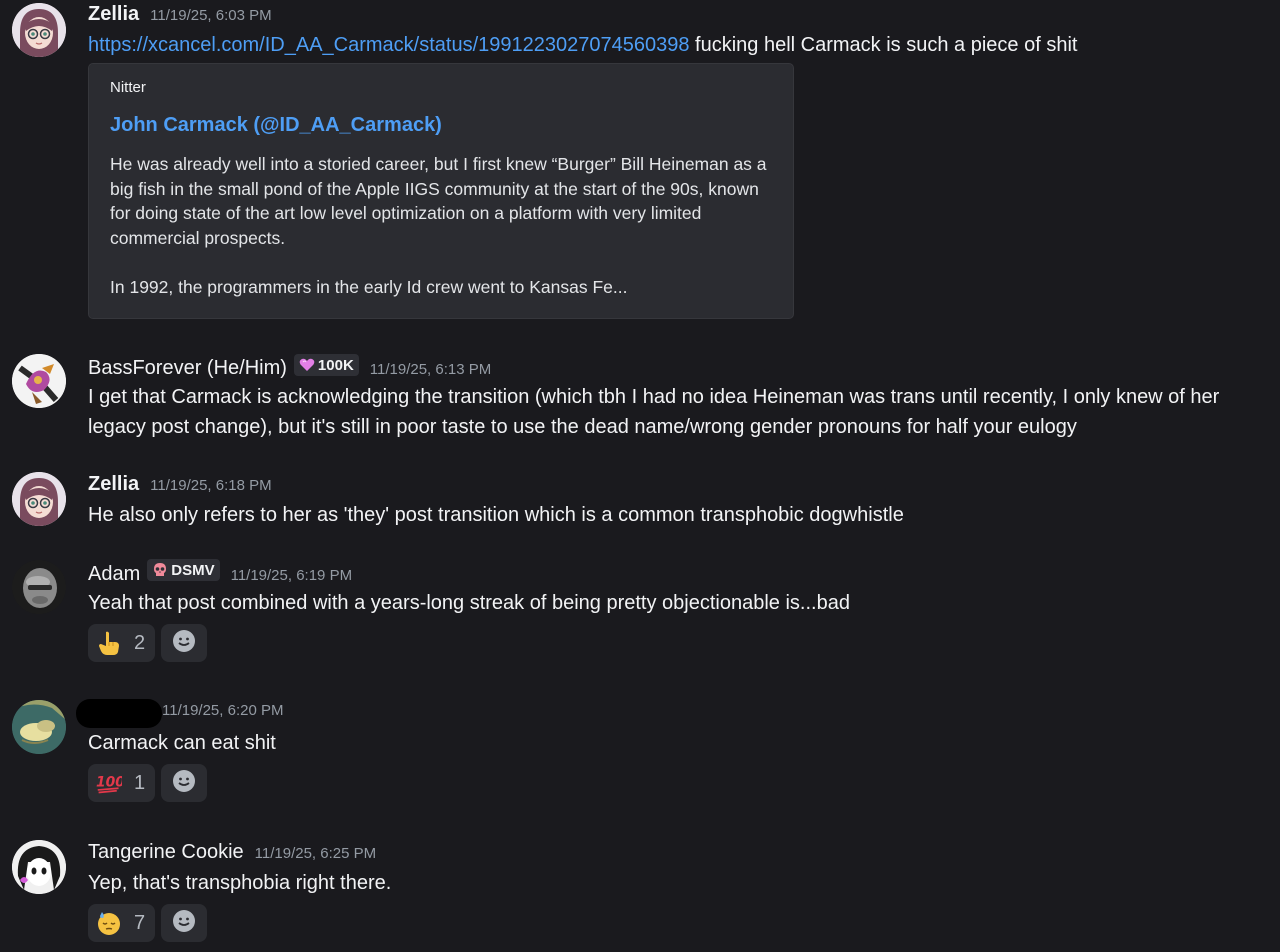  What do you see at coordinates (109, 643) in the screenshot?
I see `point-up-hand-icon` at bounding box center [109, 643].